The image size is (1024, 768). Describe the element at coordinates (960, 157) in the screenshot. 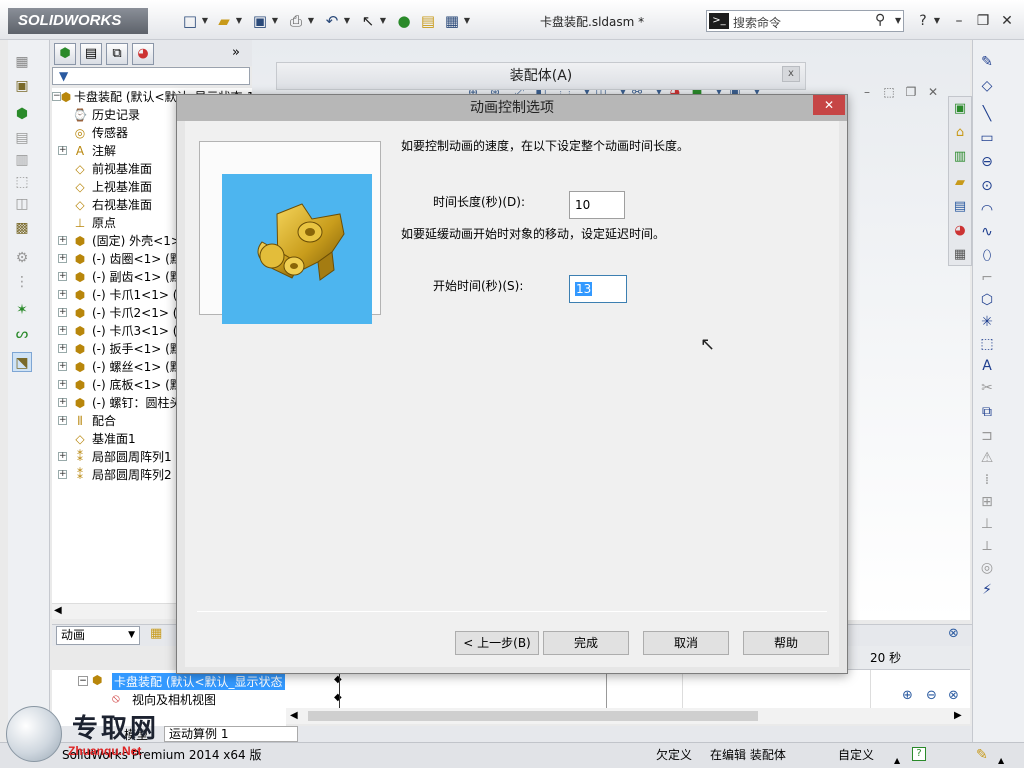

I see `design-library-icon: ▥` at that location.